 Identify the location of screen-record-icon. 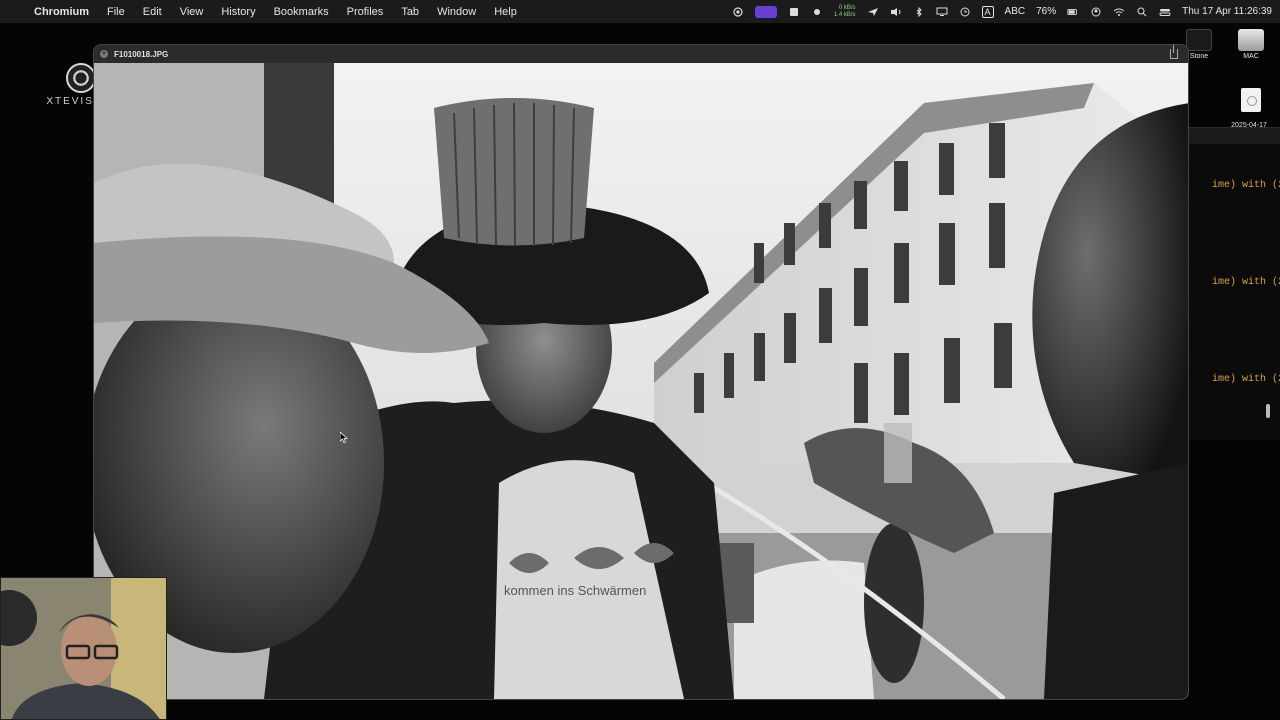
(738, 11).